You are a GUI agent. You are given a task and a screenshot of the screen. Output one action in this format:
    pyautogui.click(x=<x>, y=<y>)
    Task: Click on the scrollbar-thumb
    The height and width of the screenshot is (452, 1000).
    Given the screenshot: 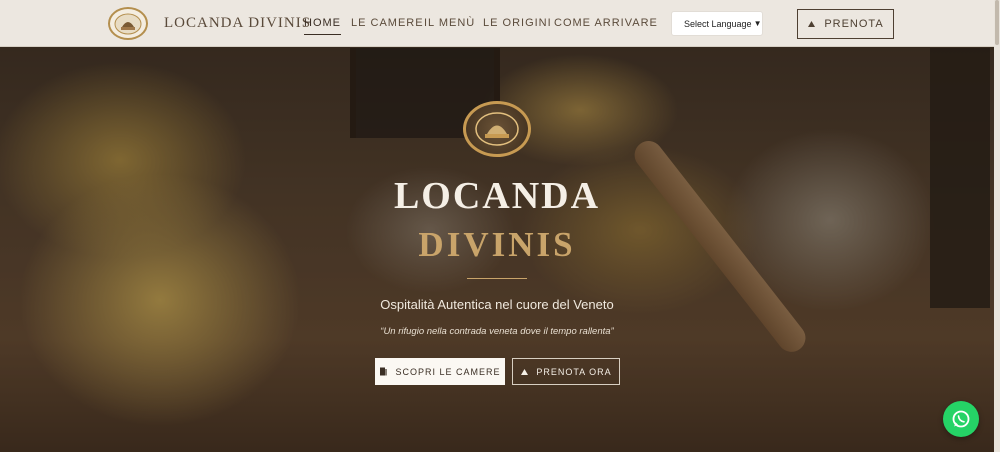 What is the action you would take?
    pyautogui.click(x=997, y=22)
    